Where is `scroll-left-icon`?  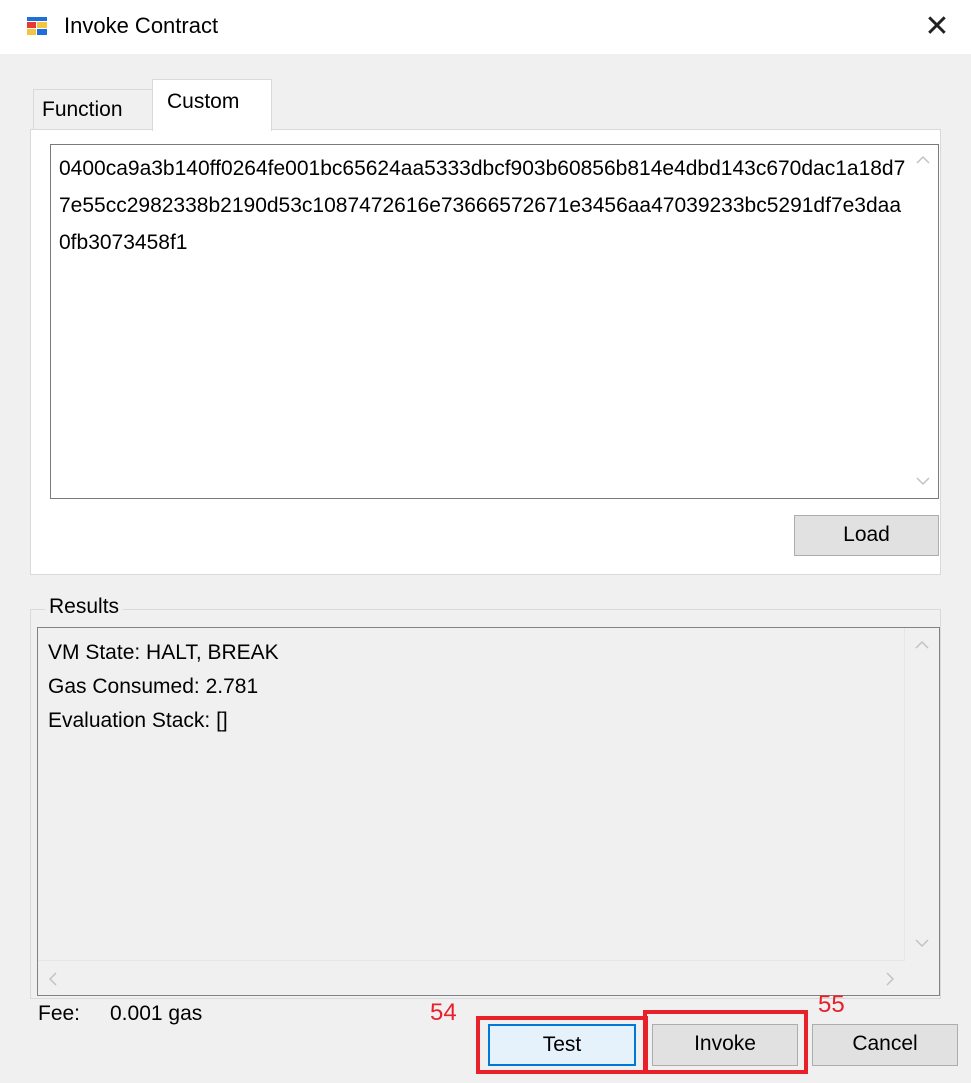 scroll-left-icon is located at coordinates (53, 979).